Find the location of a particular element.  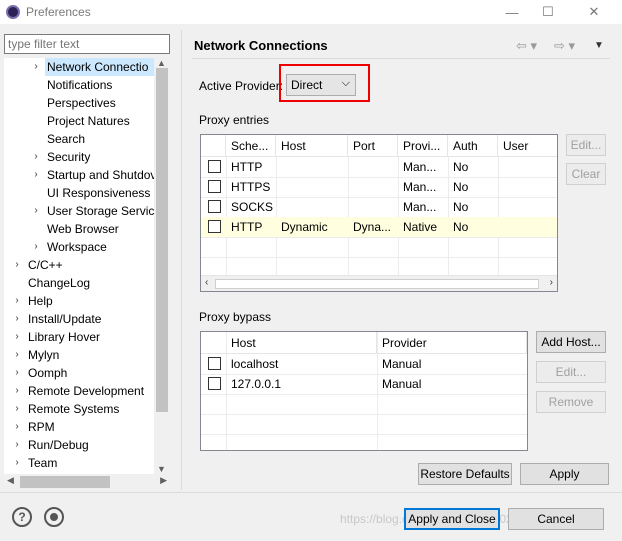

table-row: HTTPS Man... No is located at coordinates (379, 187).